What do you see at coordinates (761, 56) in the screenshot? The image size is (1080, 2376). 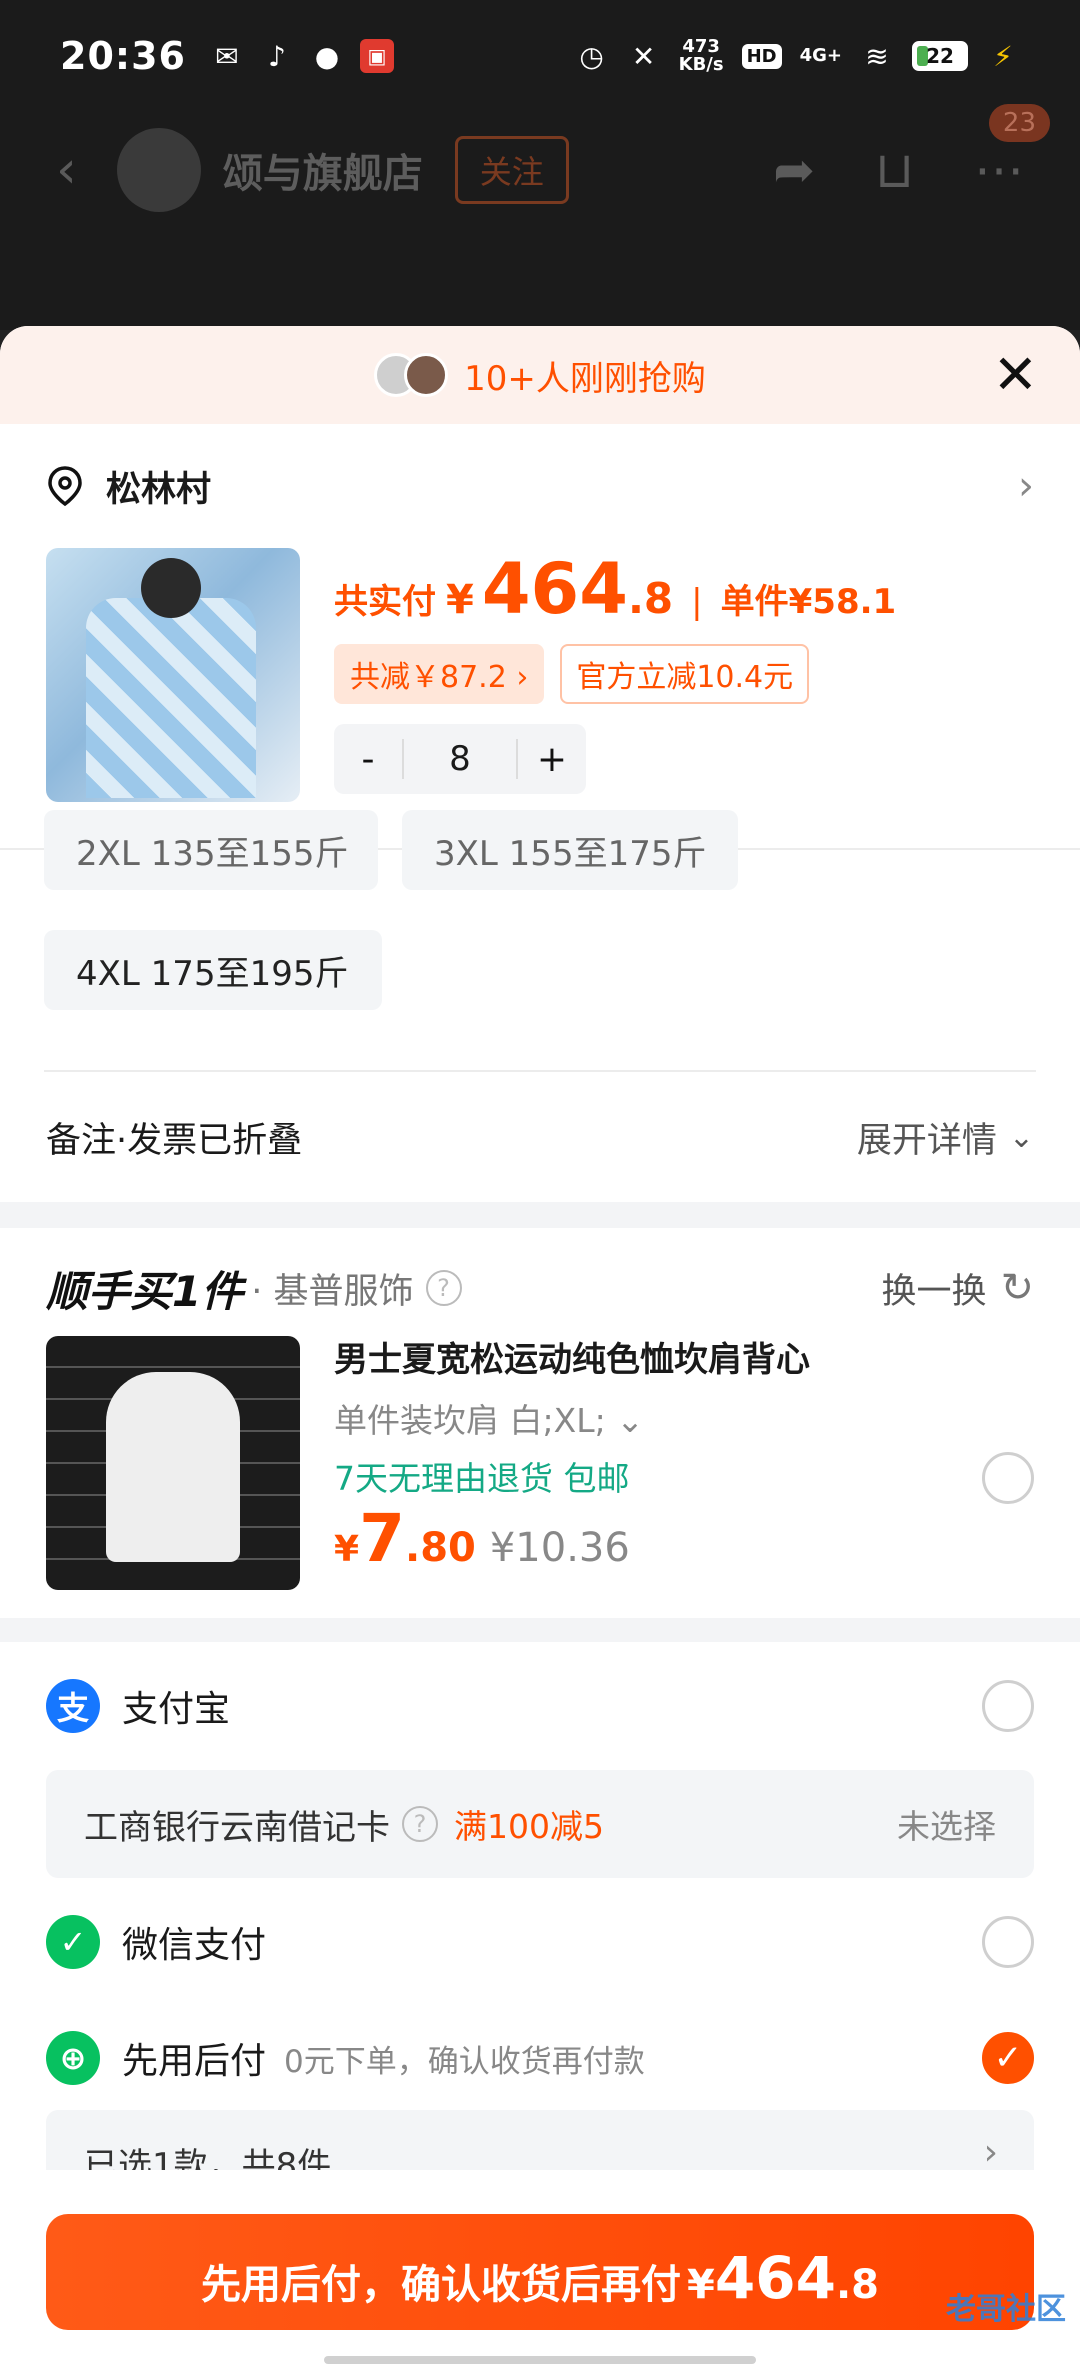 I see `hd-badge: HD` at bounding box center [761, 56].